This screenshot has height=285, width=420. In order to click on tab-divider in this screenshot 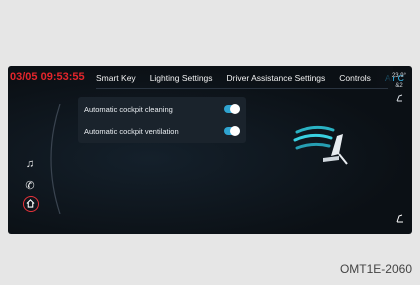, I will do `click(242, 88)`.